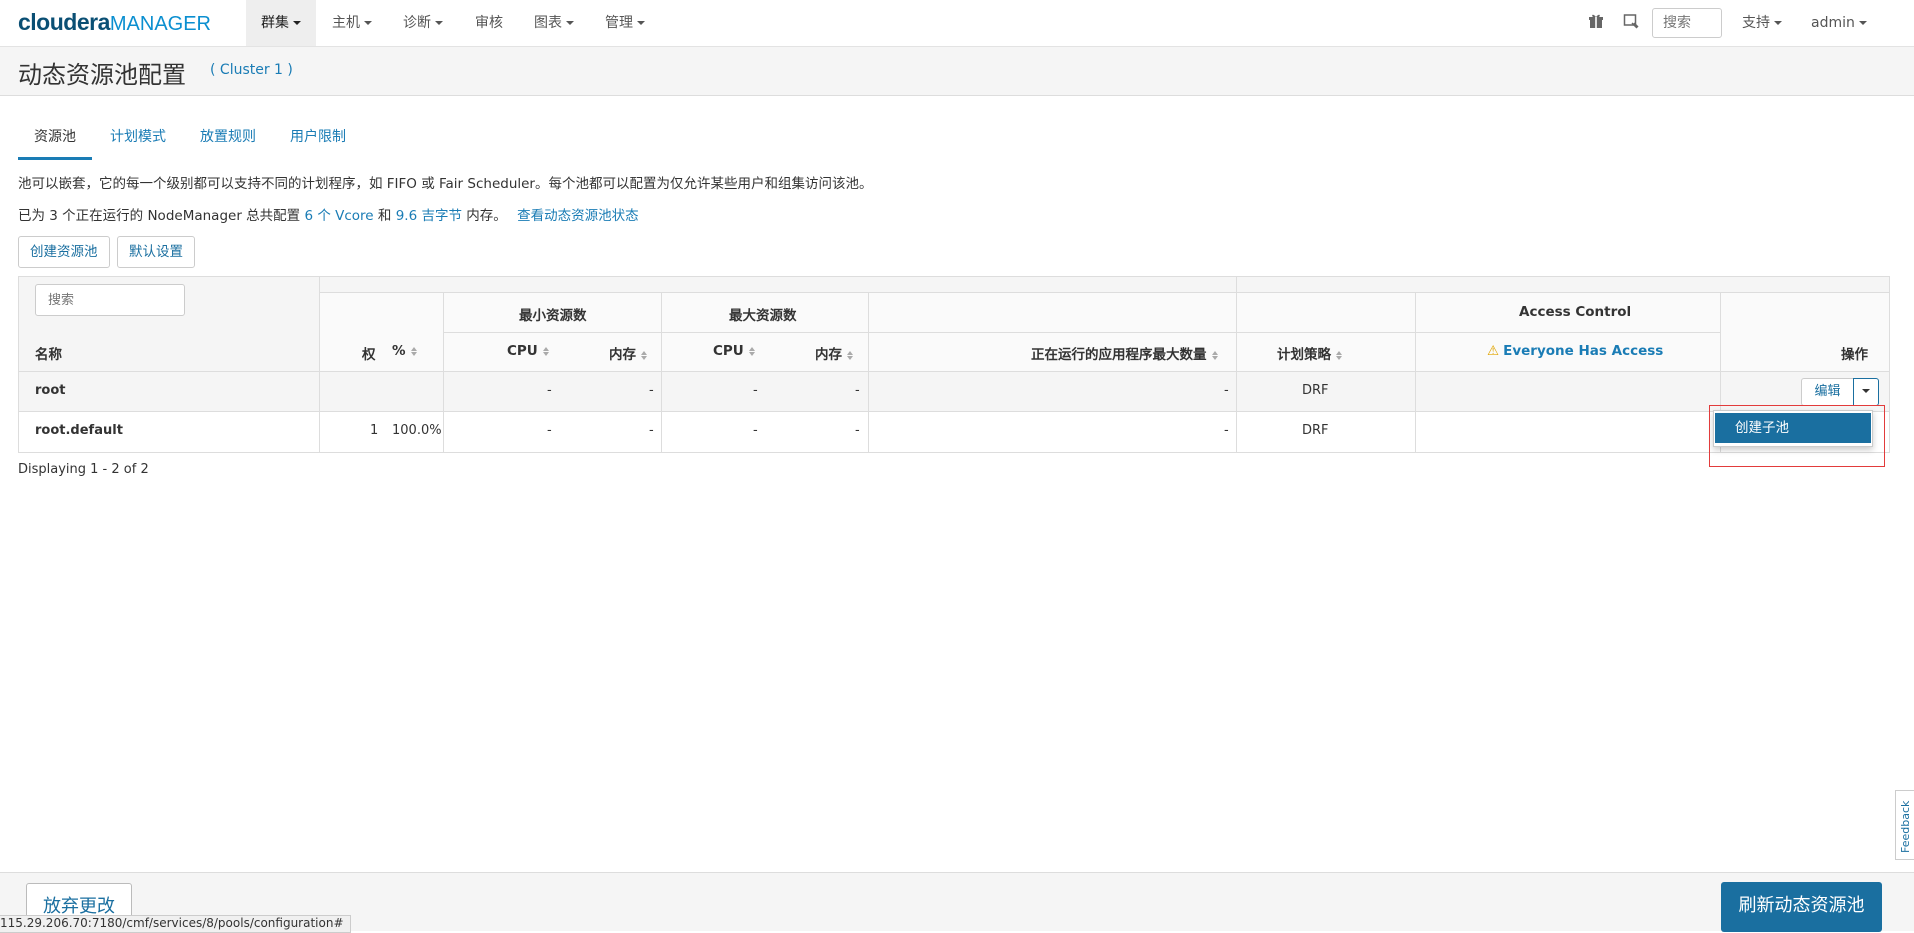  I want to click on col-name-header: 名称, so click(48, 355).